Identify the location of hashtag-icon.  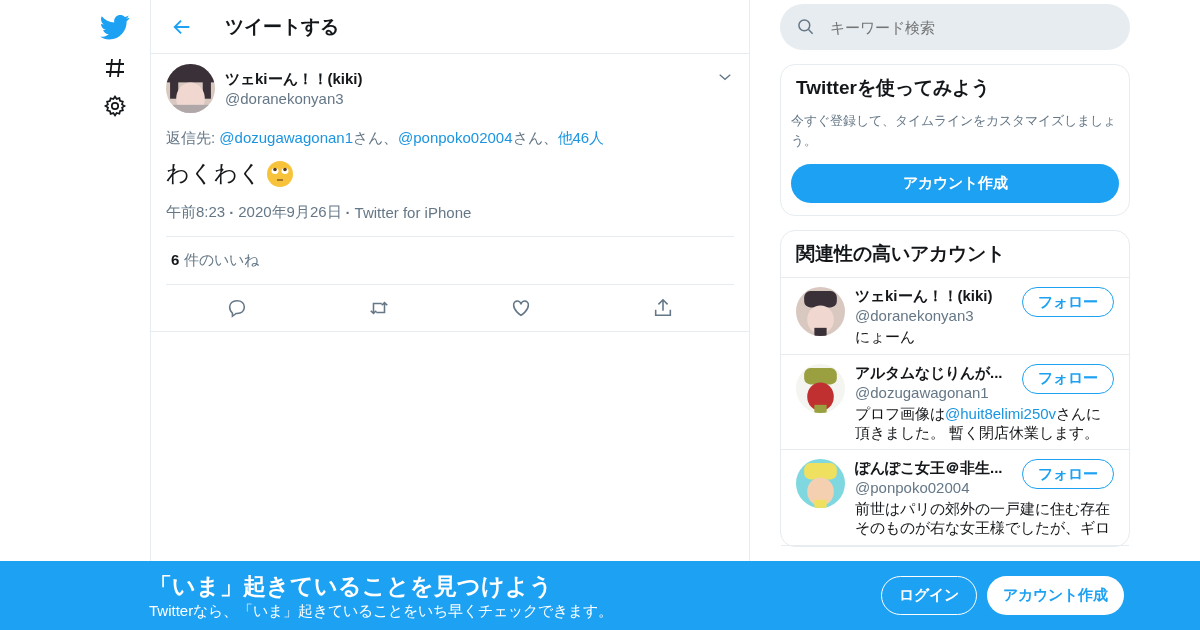
(115, 68).